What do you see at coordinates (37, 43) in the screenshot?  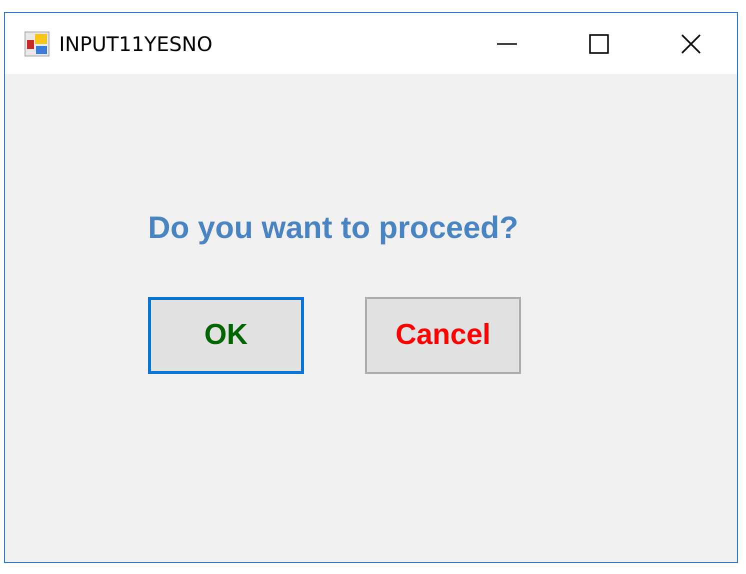 I see `app-icon` at bounding box center [37, 43].